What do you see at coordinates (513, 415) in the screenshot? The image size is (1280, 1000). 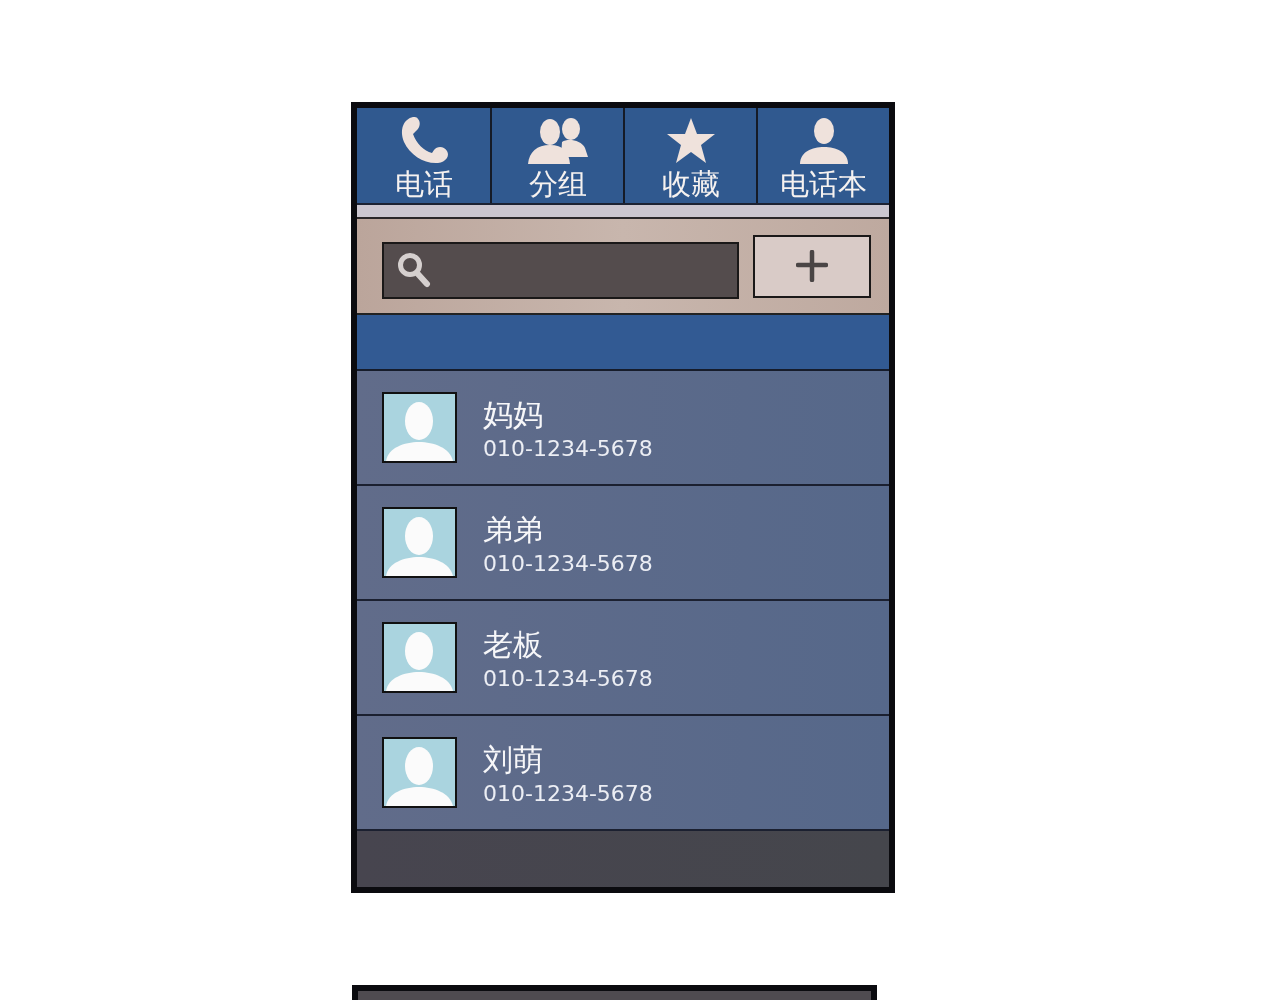 I see `contact-name: 妈妈` at bounding box center [513, 415].